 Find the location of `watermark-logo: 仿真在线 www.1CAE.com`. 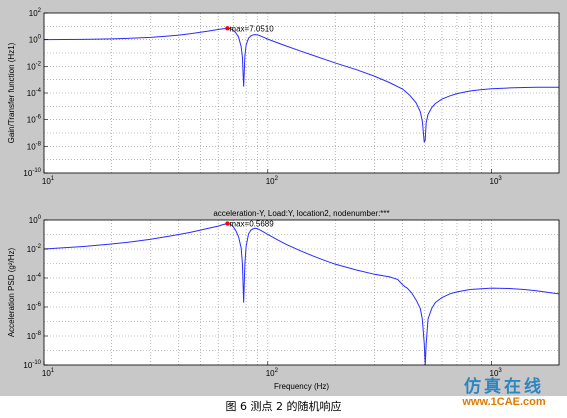

watermark-logo: 仿真在线 www.1CAE.com is located at coordinates (504, 393).